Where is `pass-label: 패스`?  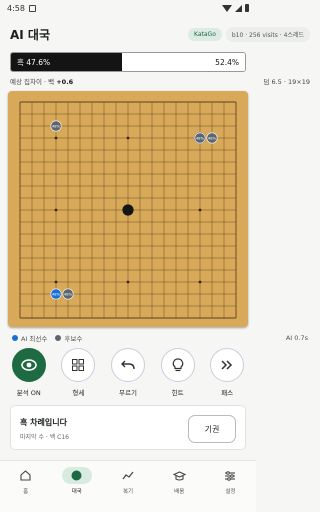
pass-label: 패스 is located at coordinates (227, 393).